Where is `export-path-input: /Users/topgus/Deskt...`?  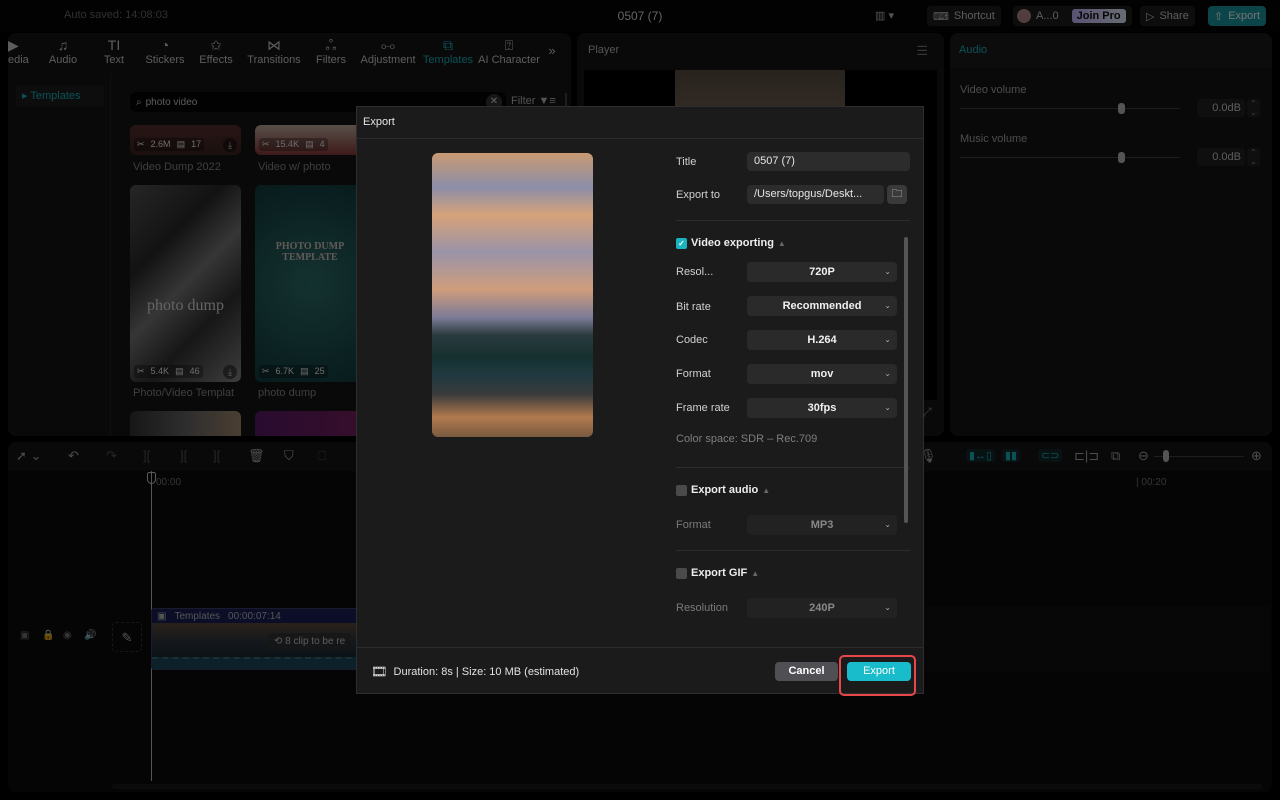
export-path-input: /Users/topgus/Deskt... is located at coordinates (815, 194).